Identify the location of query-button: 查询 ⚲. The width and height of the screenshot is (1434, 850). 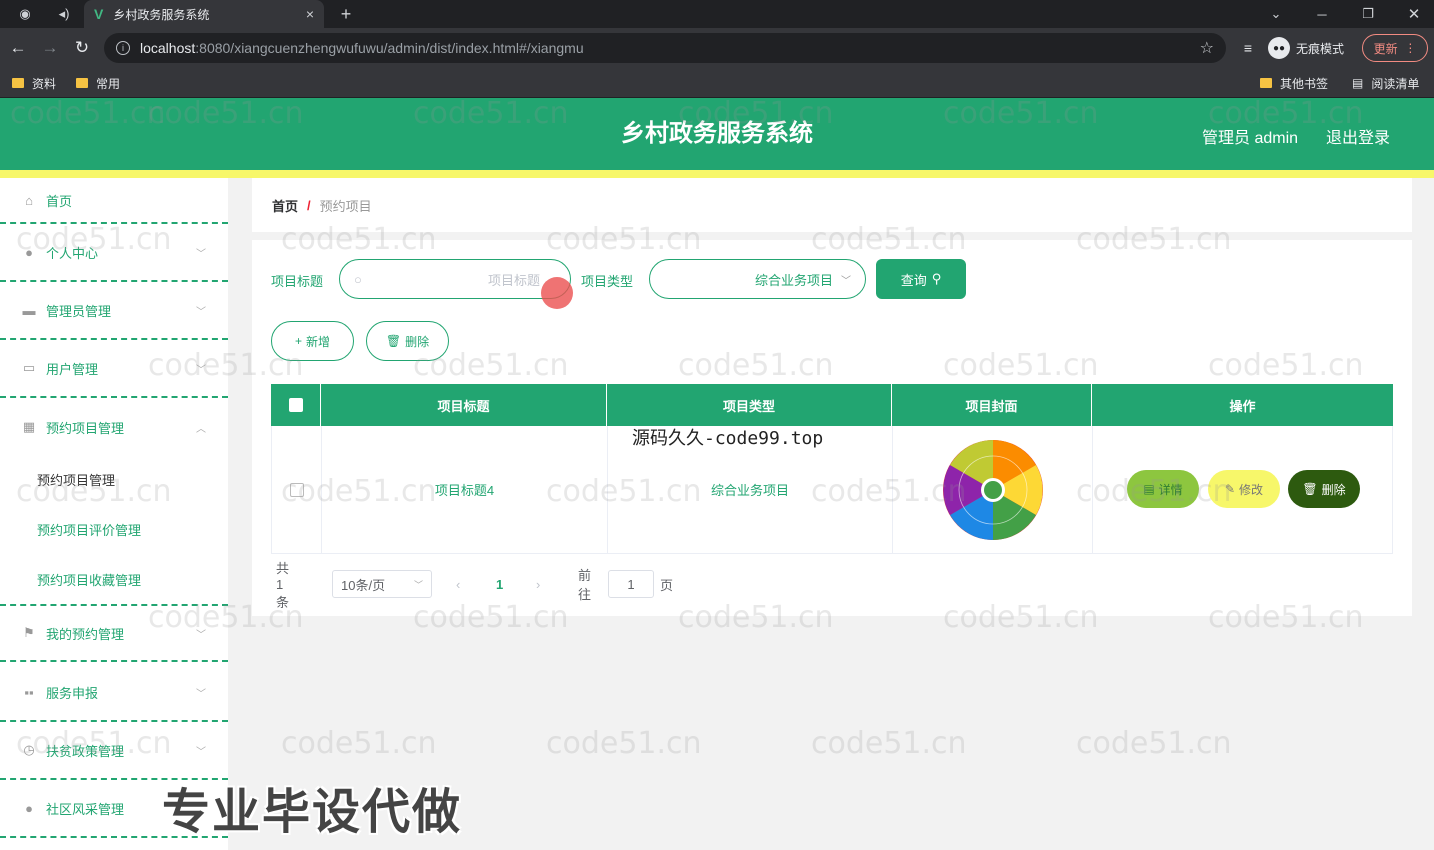
(921, 279).